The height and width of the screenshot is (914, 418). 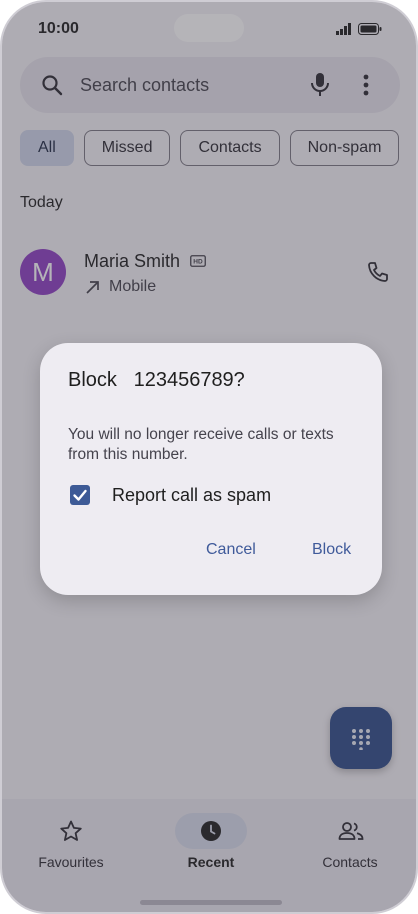 What do you see at coordinates (156, 380) in the screenshot?
I see `dialog-title: Block 123456789?` at bounding box center [156, 380].